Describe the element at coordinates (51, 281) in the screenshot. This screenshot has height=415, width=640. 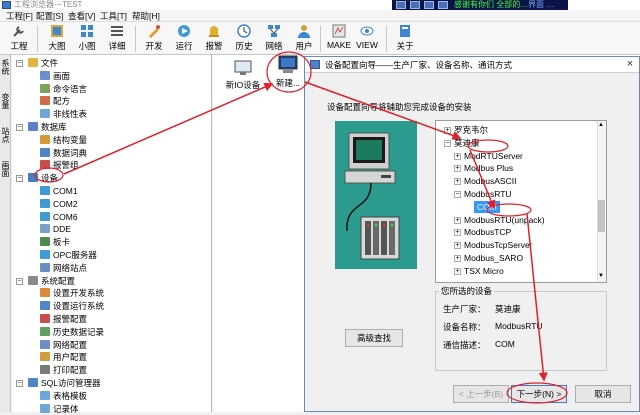
I see `tree-item: 系统配置` at that location.